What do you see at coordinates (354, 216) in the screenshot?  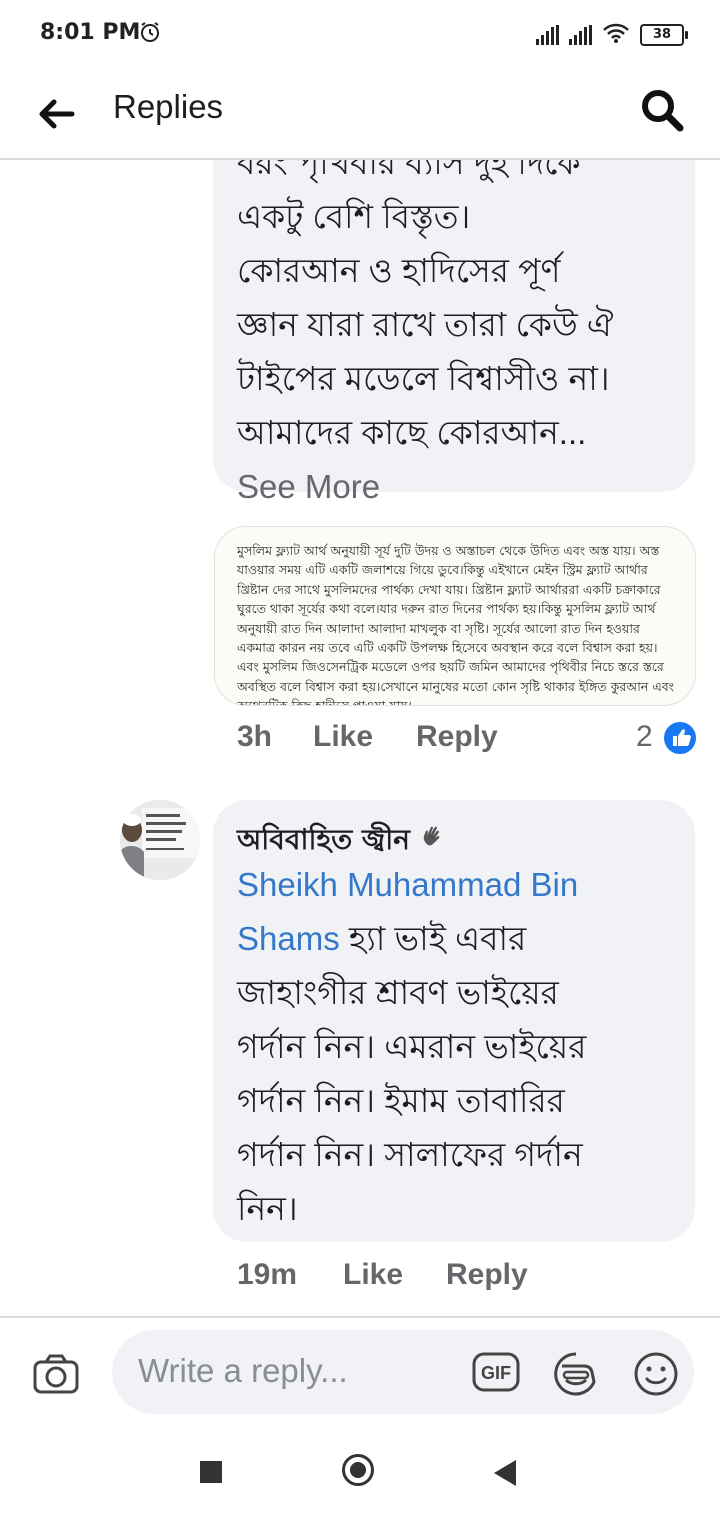 I see `comment-text-line: একটু বেশি বিস্তৃত।` at bounding box center [354, 216].